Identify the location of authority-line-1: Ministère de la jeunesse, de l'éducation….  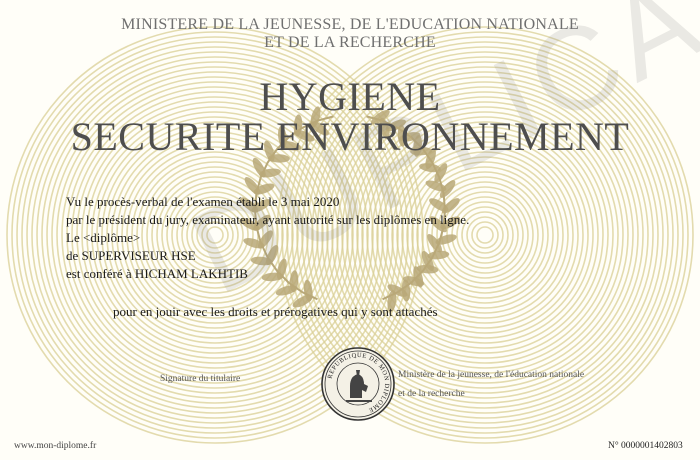
(491, 375).